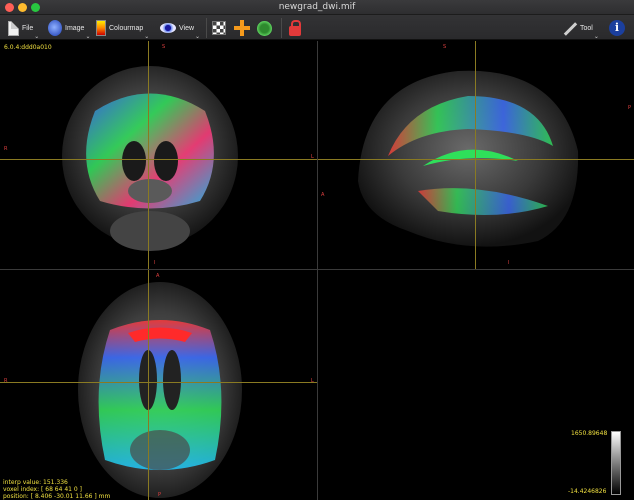  I want to click on position-readout: position: [ 8.406 -30.01 11.66 ] mm, so click(57, 496).